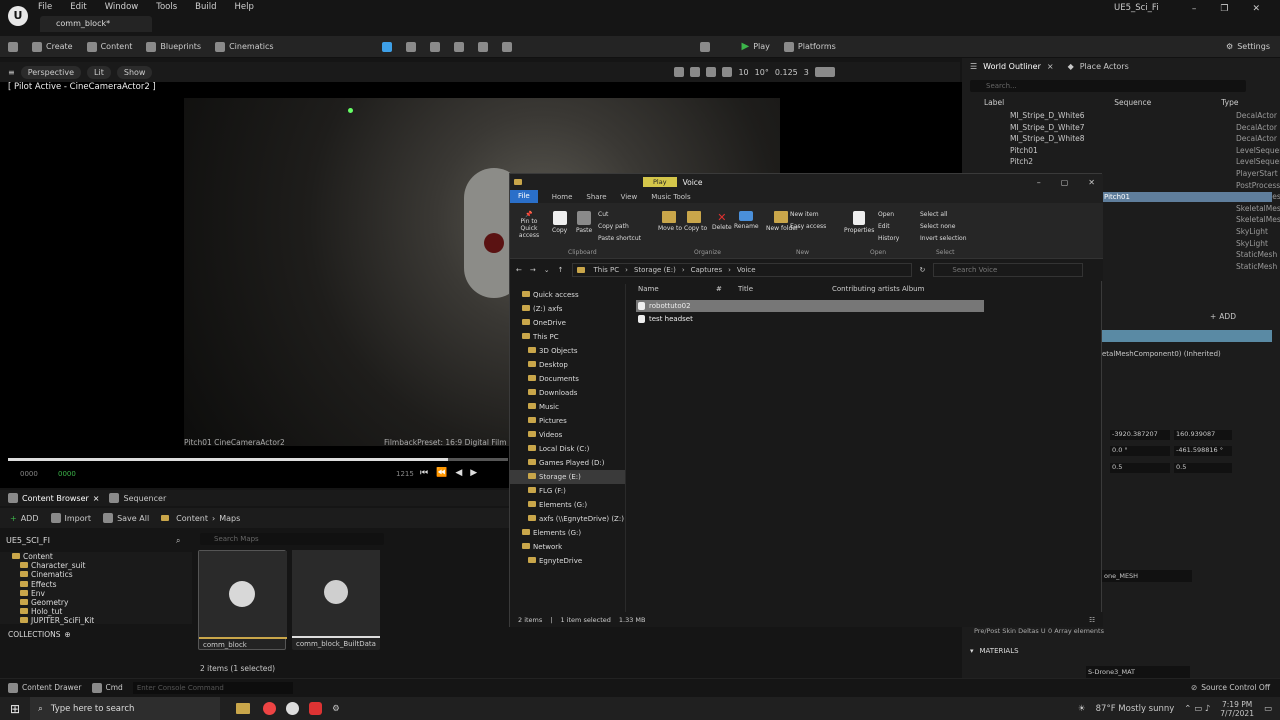 The height and width of the screenshot is (720, 1280). I want to click on rotation-snap-value: 10°, so click(762, 72).